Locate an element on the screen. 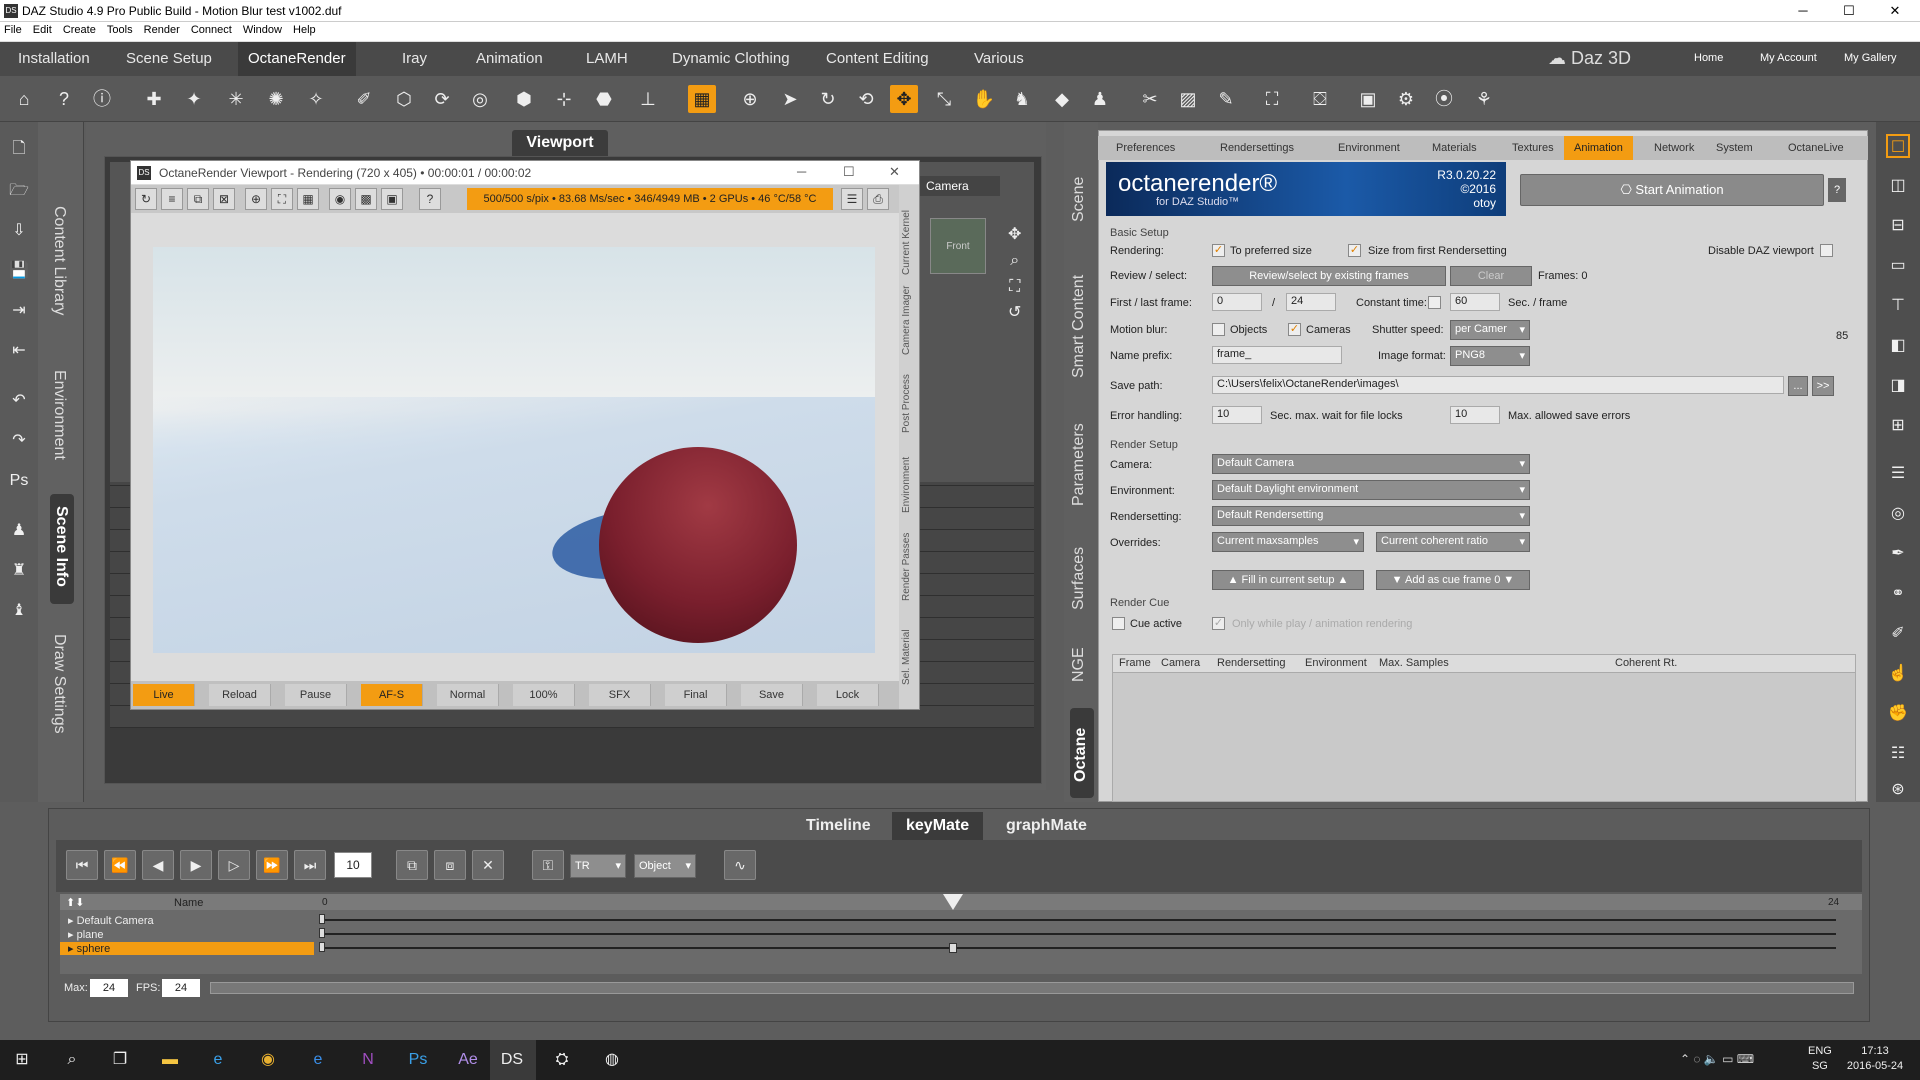 The height and width of the screenshot is (1080, 1920). menu-list-icon: ☰ is located at coordinates (852, 199).